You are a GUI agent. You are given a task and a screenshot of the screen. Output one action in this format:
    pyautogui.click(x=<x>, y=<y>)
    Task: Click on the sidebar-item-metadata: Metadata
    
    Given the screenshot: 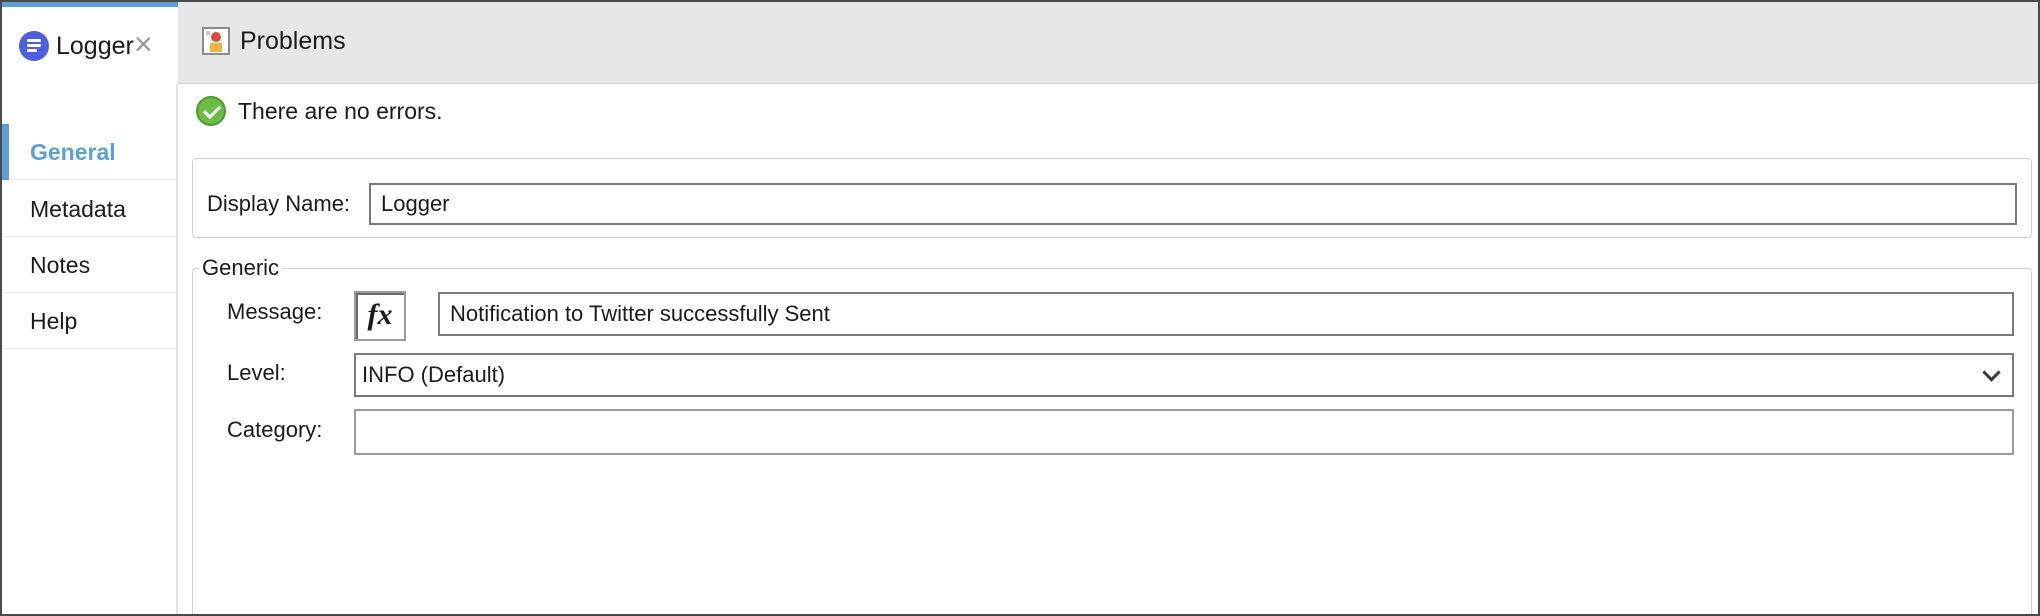 What is the action you would take?
    pyautogui.click(x=89, y=209)
    